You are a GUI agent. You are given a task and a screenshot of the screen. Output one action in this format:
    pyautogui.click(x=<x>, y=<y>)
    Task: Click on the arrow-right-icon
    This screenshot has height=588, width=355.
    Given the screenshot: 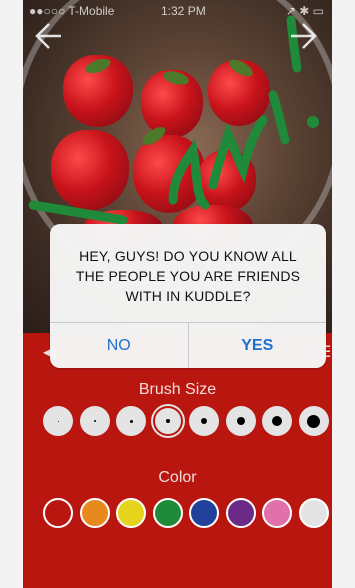 What is the action you would take?
    pyautogui.click(x=304, y=36)
    